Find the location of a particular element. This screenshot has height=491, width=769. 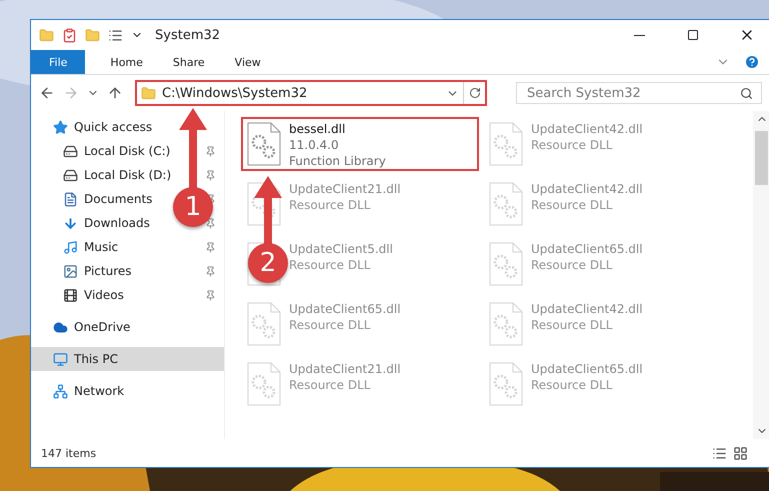

cloud-icon is located at coordinates (60, 327).